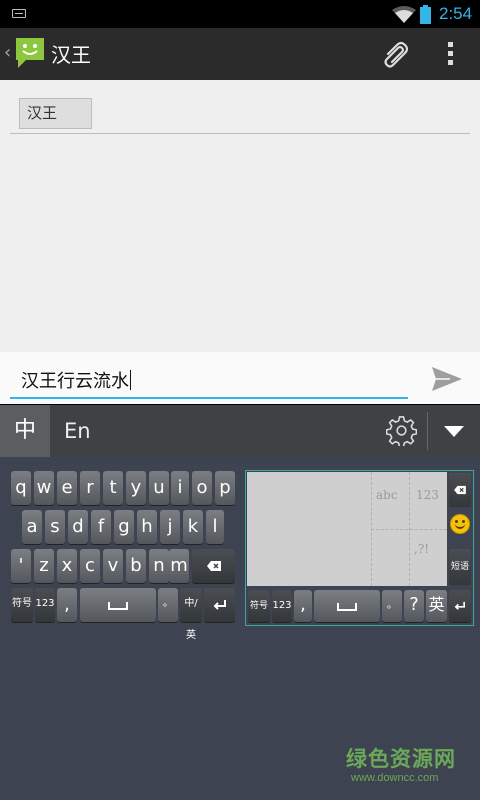 Image resolution: width=480 pixels, height=800 pixels. What do you see at coordinates (387, 495) in the screenshot?
I see `abc-label: abc` at bounding box center [387, 495].